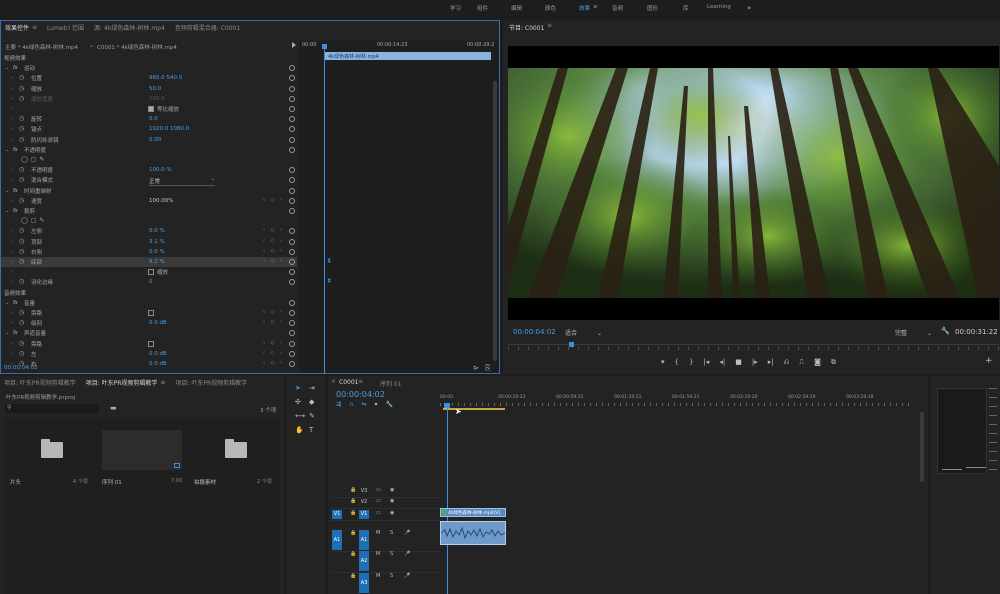 This screenshot has width=1000, height=594. What do you see at coordinates (695, 9) in the screenshot?
I see `workspace-item: 库` at bounding box center [695, 9].